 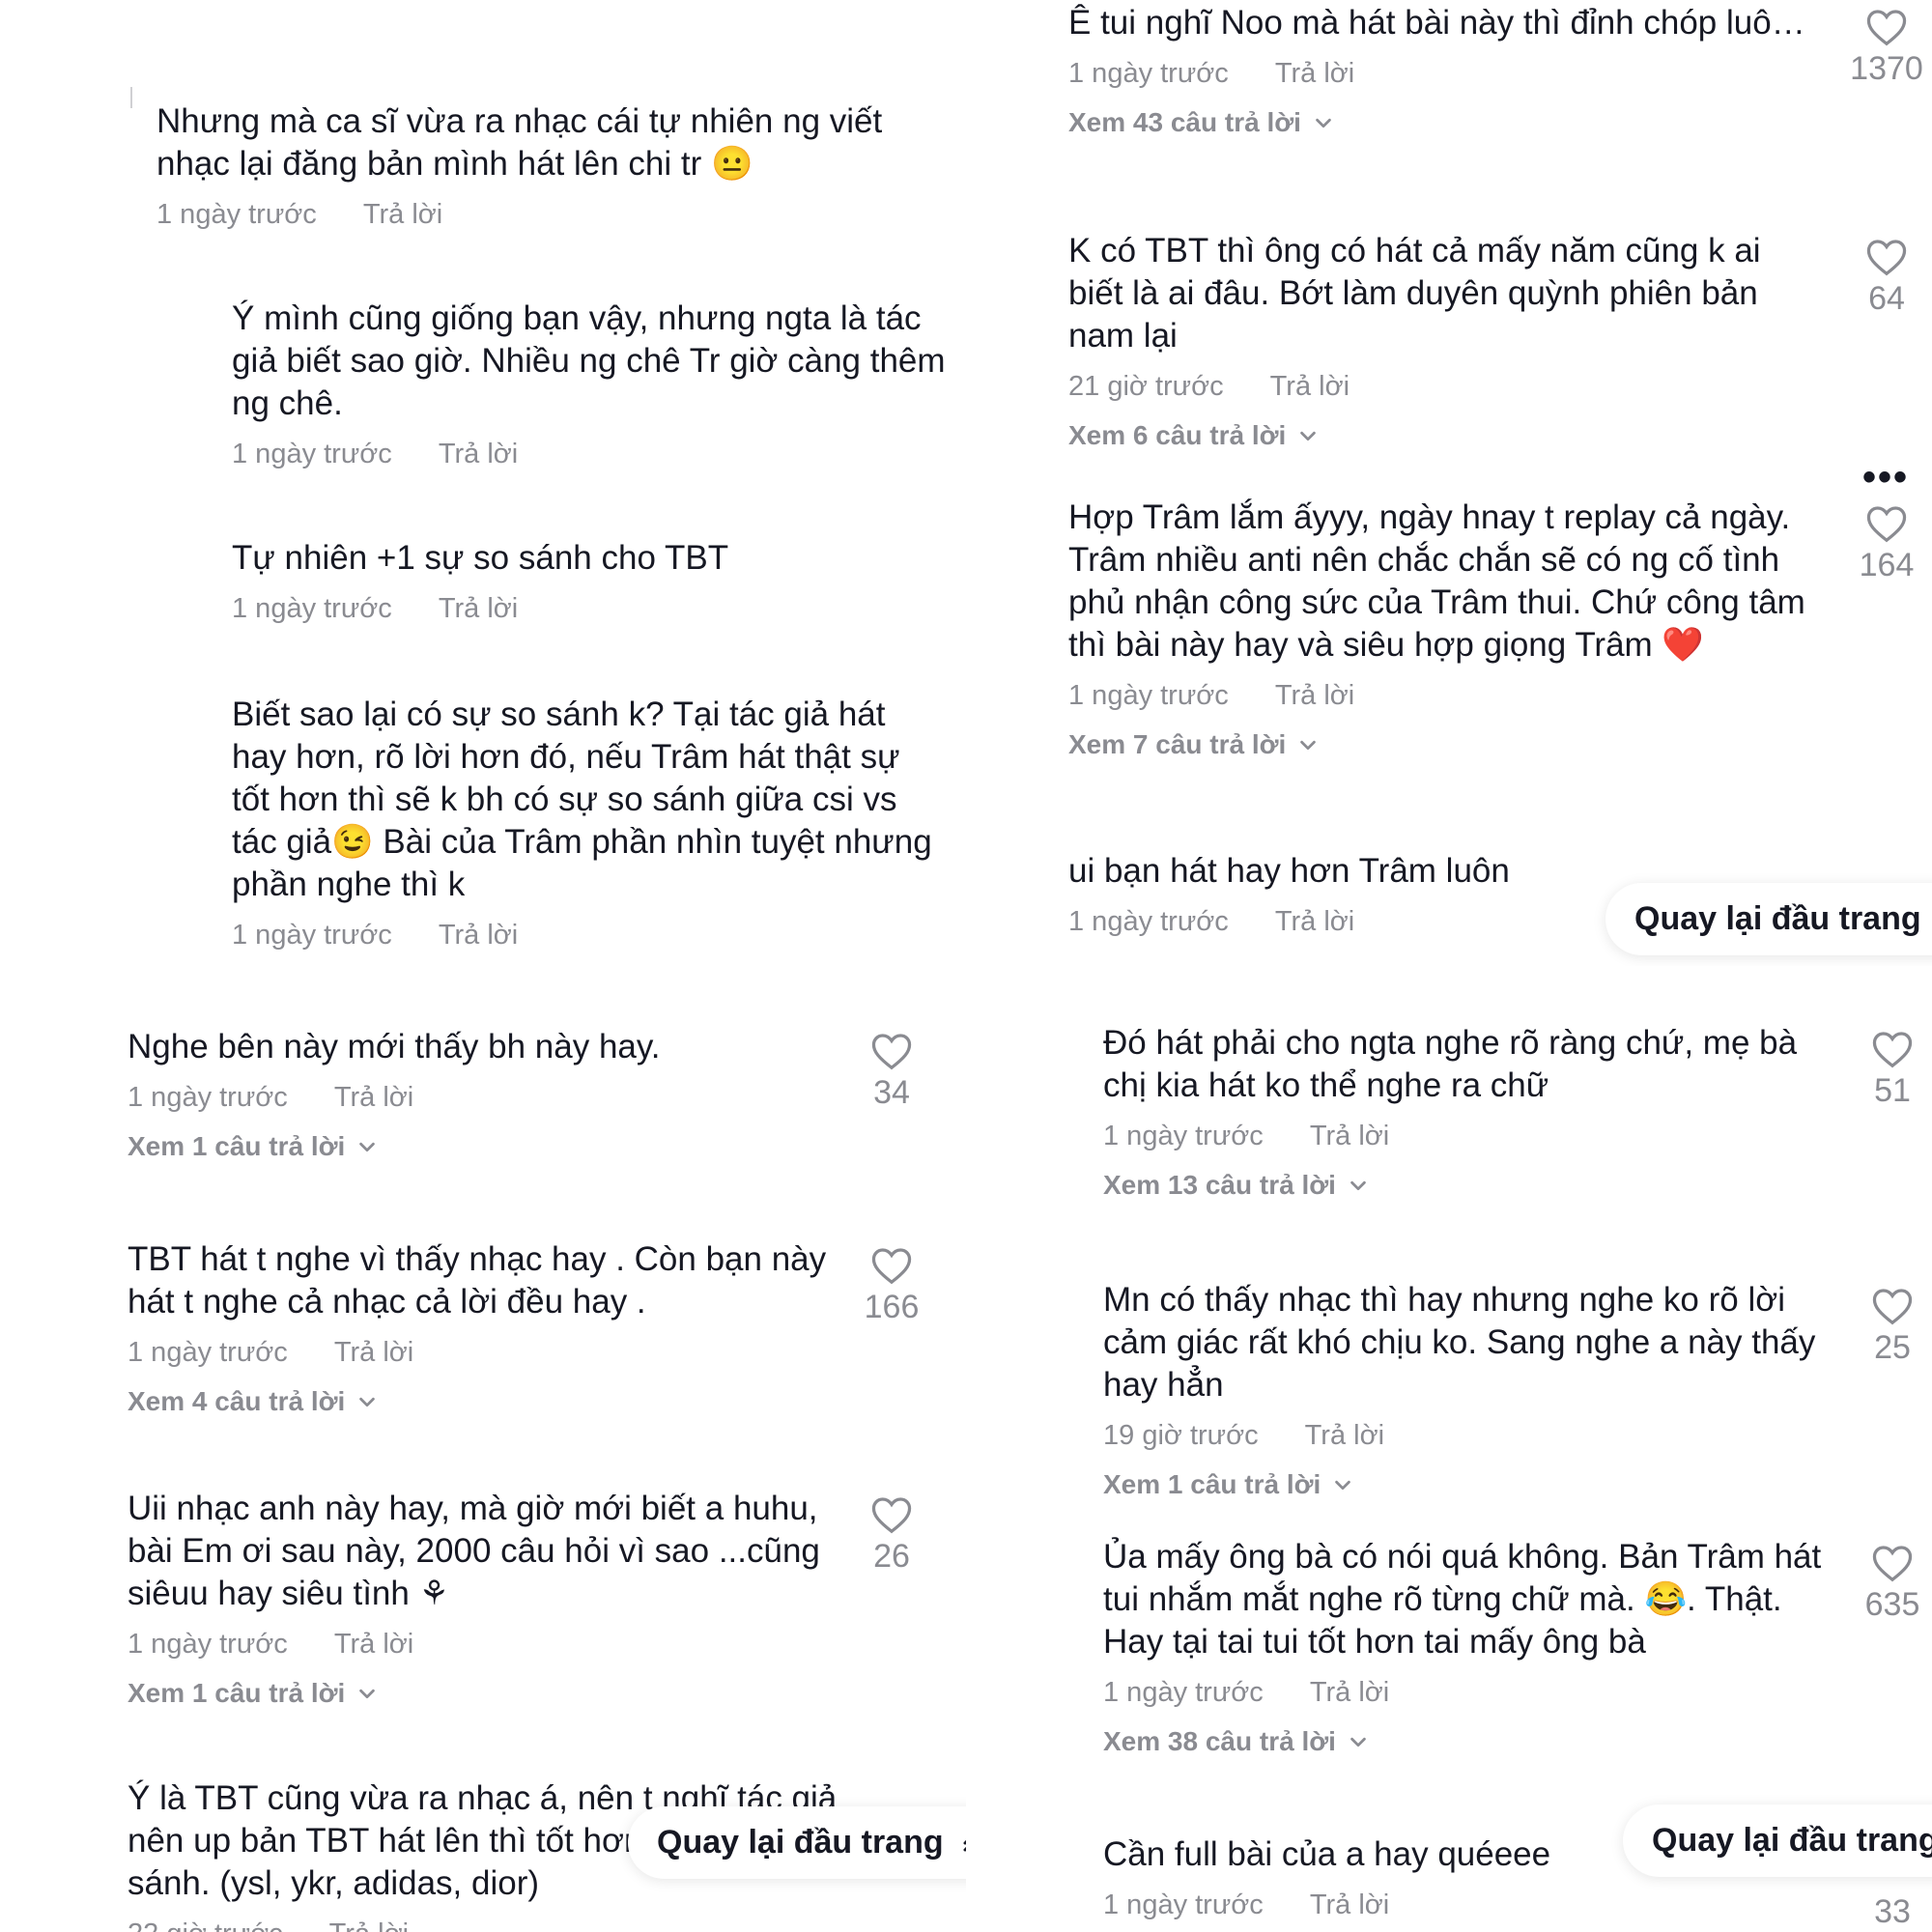 I want to click on like-button: 164, so click(x=1886, y=544).